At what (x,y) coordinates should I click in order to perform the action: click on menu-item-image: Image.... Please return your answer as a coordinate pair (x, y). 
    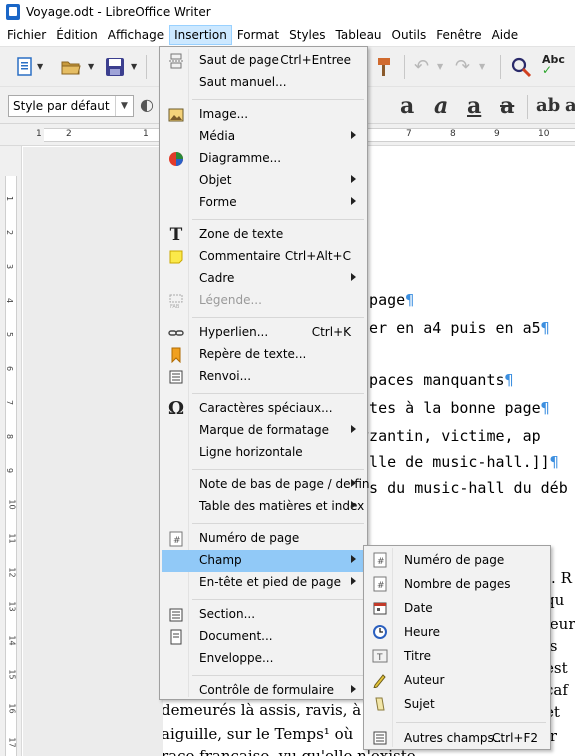
    Looking at the image, I should click on (263, 115).